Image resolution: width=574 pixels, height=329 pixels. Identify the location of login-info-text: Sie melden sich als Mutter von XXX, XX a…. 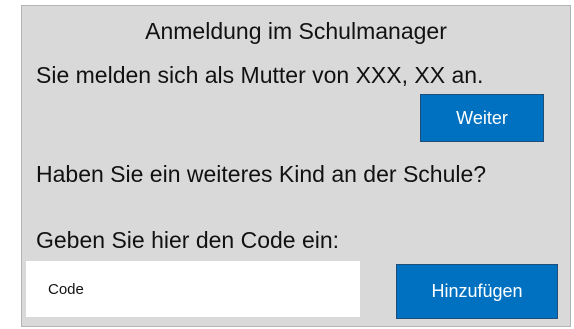
(260, 75).